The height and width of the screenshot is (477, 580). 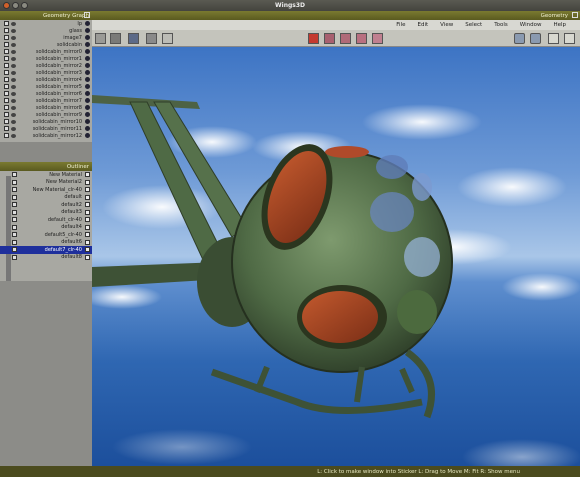 I want to click on object-list-item: solidcabin_mirror4, so click(x=46, y=79).